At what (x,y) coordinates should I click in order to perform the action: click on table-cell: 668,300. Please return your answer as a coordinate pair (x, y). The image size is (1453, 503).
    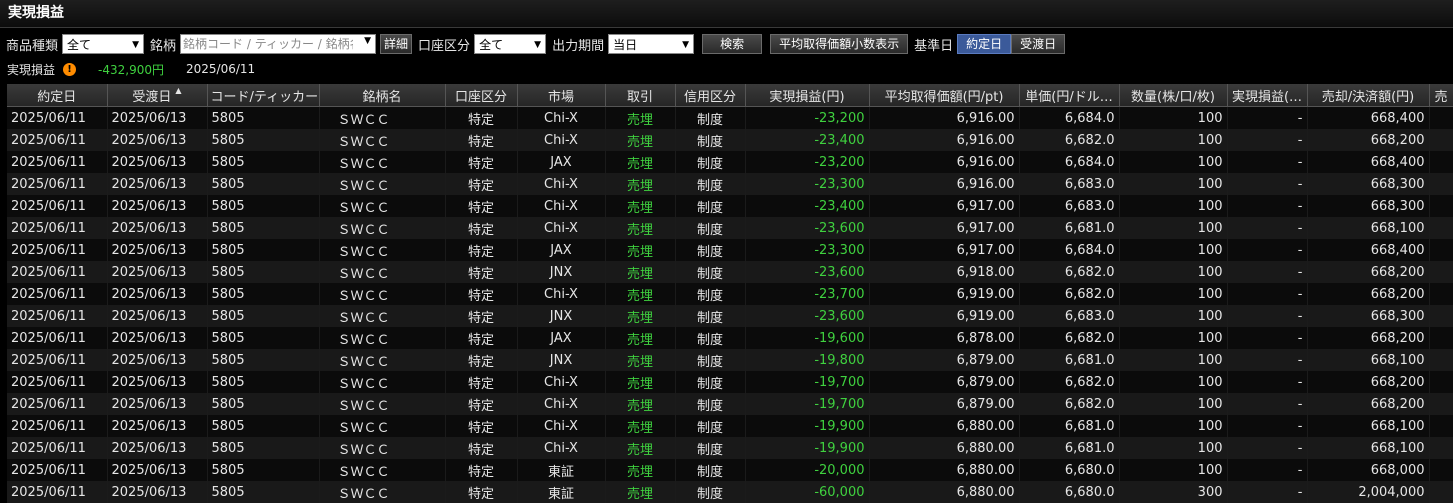
    Looking at the image, I should click on (1368, 206).